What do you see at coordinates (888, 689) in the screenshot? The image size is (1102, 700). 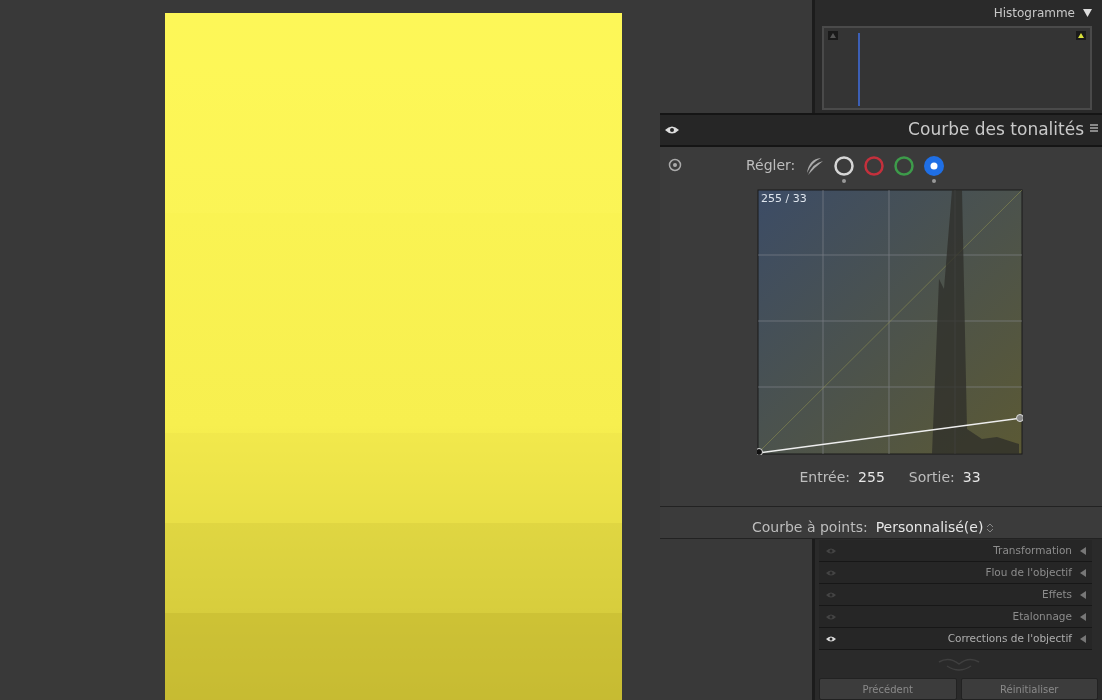 I see `panel-button: Précédent` at bounding box center [888, 689].